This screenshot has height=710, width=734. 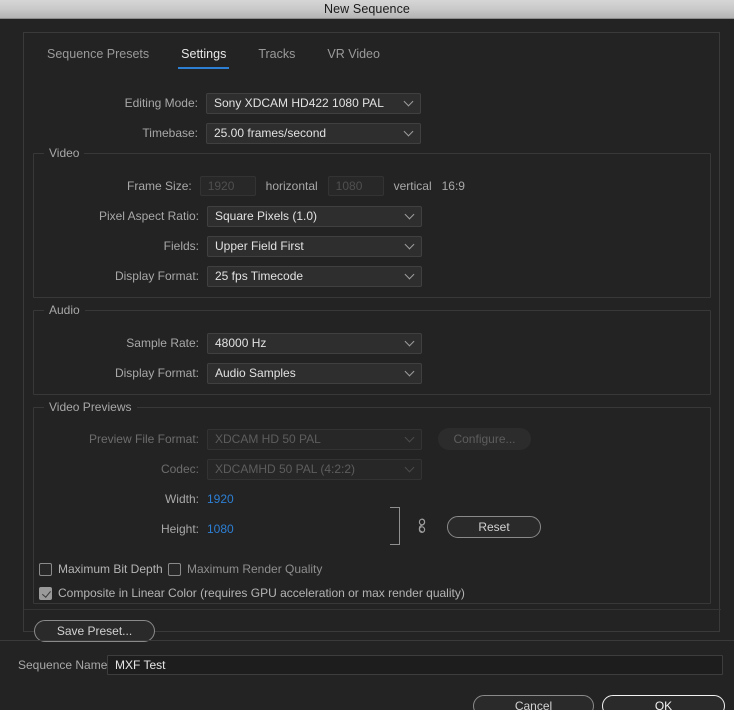 I want to click on timebase-value: 25.00 frames/second, so click(x=270, y=133).